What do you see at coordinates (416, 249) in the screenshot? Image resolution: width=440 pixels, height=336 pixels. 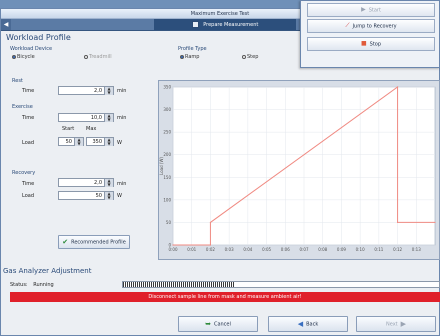 I see `x-tick-label: 0:13` at bounding box center [416, 249].